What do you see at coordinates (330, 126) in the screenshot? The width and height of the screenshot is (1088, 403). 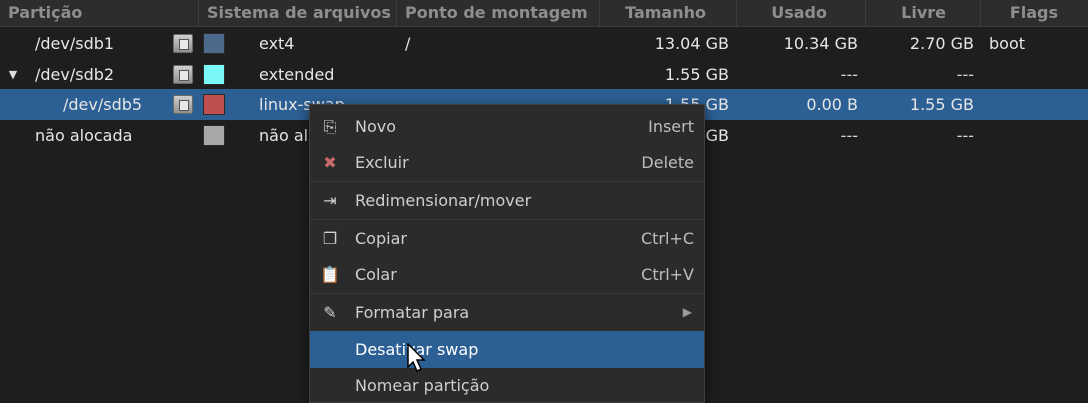 I see `new-icon: ⎘` at bounding box center [330, 126].